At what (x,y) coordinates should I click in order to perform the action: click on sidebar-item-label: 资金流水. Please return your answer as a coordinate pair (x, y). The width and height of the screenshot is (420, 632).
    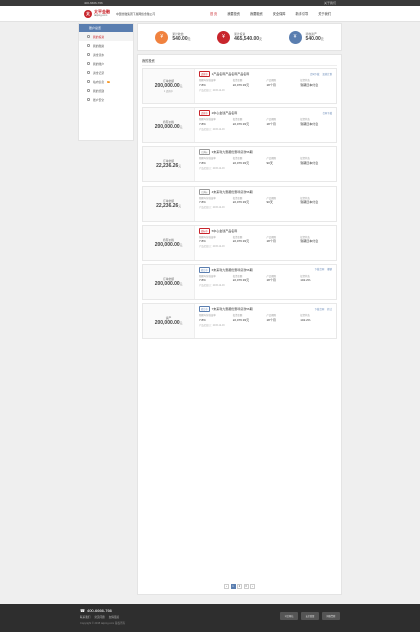
    Looking at the image, I should click on (99, 54).